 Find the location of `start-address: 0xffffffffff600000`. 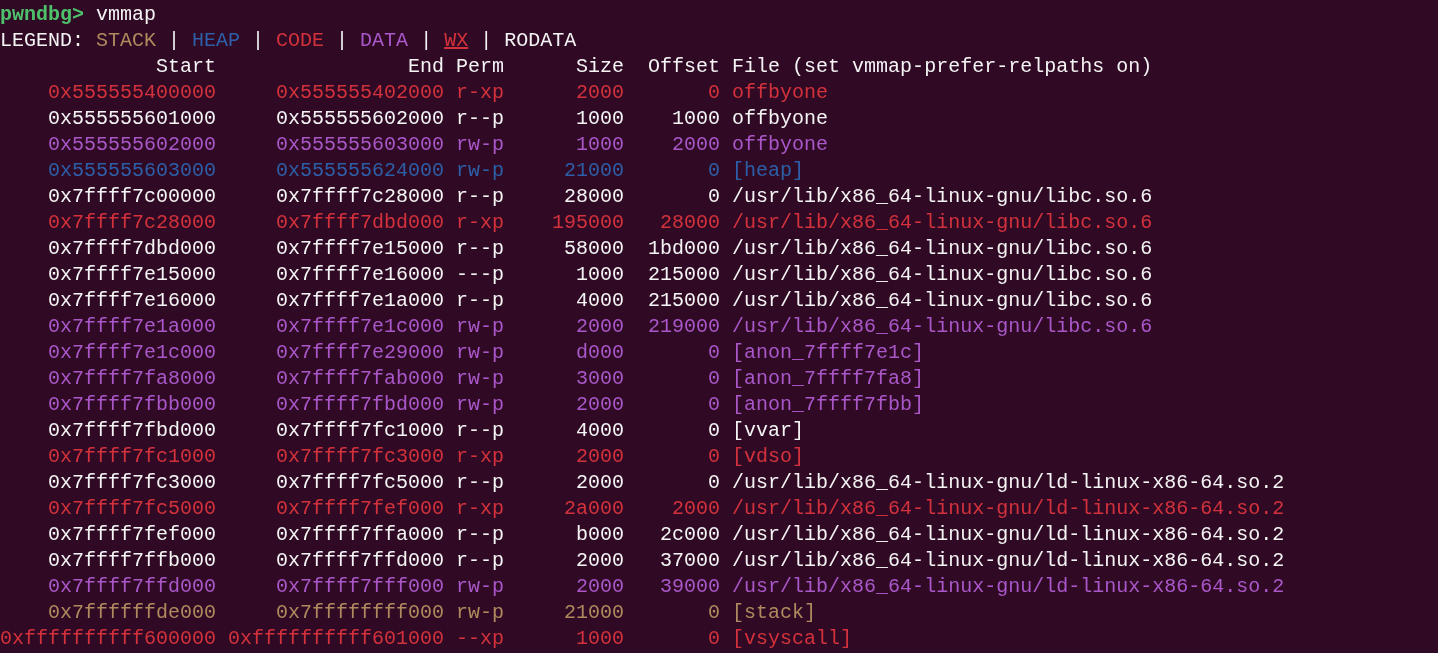

start-address: 0xffffffffff600000 is located at coordinates (108, 639).